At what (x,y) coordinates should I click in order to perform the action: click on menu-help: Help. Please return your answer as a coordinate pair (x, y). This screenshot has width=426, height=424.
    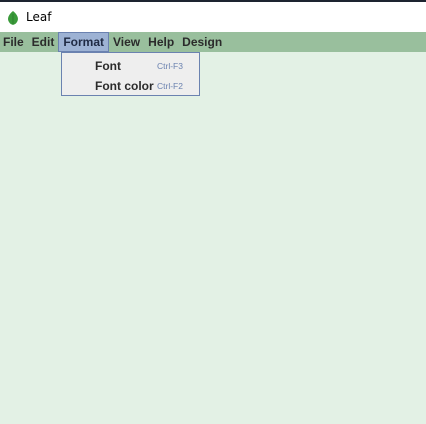
    Looking at the image, I should click on (161, 42).